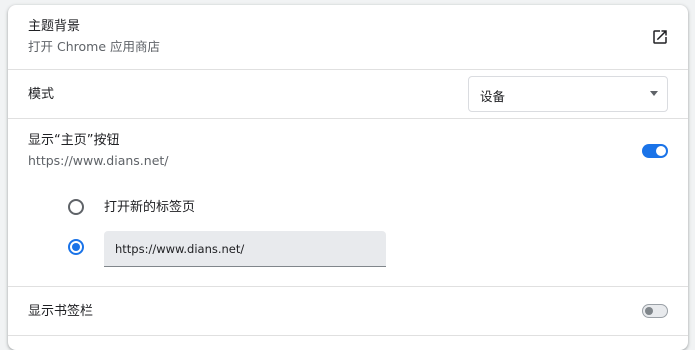 The height and width of the screenshot is (350, 695). I want to click on radio-custom-url, so click(76, 247).